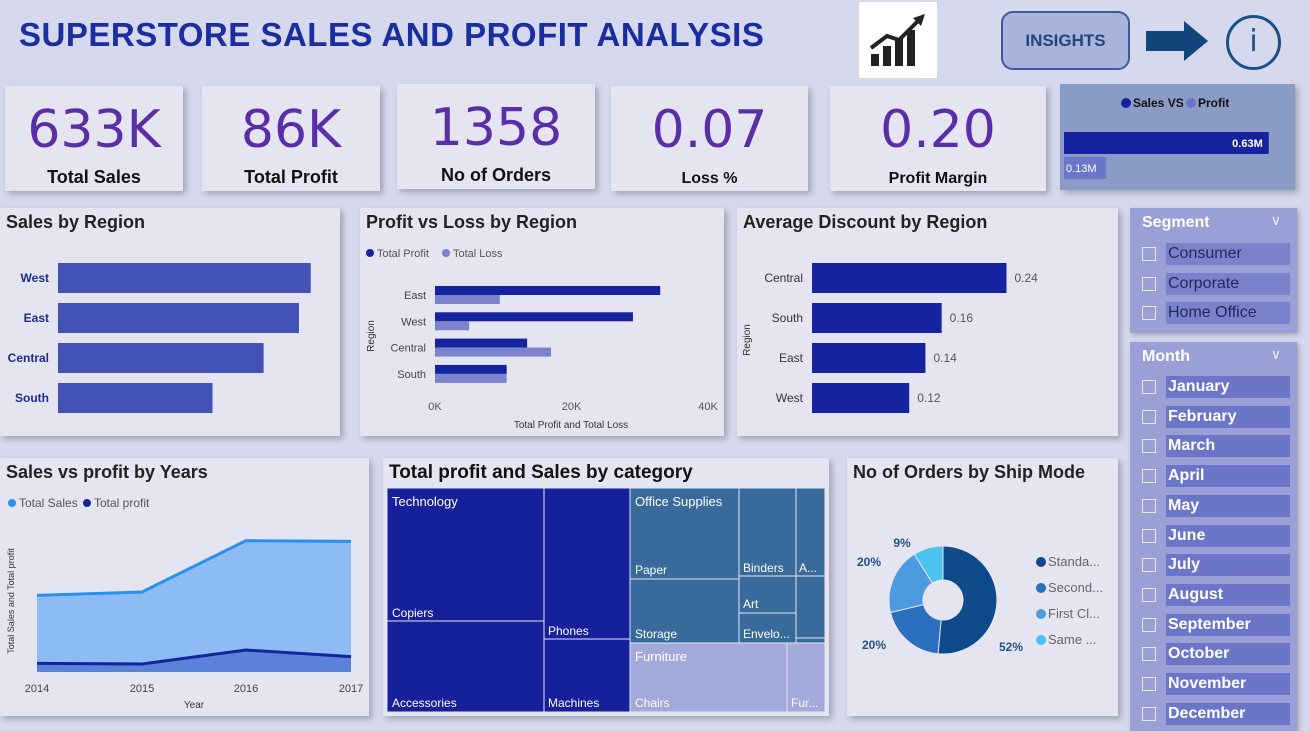 Image resolution: width=1310 pixels, height=731 pixels. Describe the element at coordinates (1228, 313) in the screenshot. I see `option-label: Home Office` at that location.